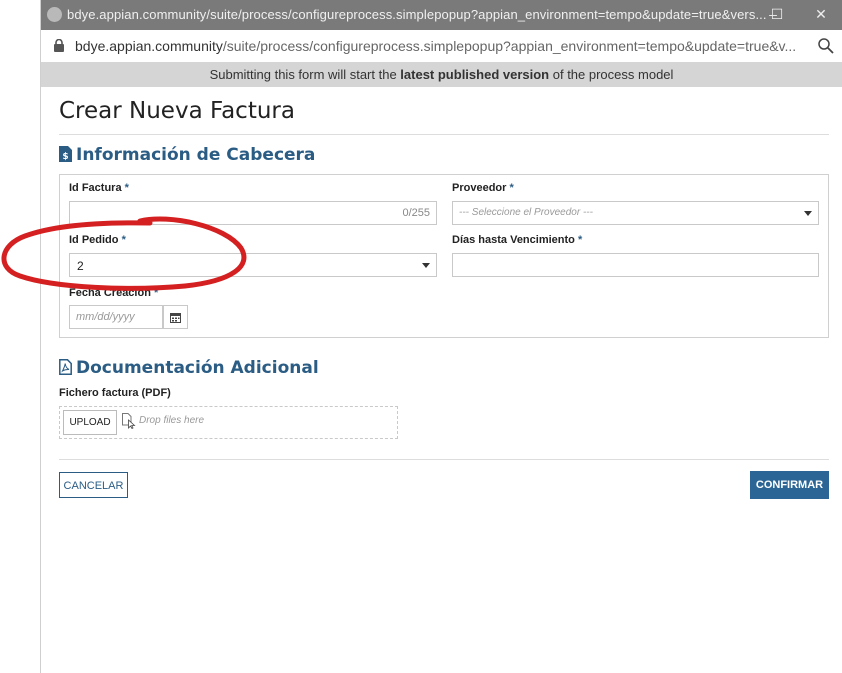 This screenshot has width=842, height=673. I want to click on fecha-creacion-input: mm/dd/yyyy, so click(116, 317).